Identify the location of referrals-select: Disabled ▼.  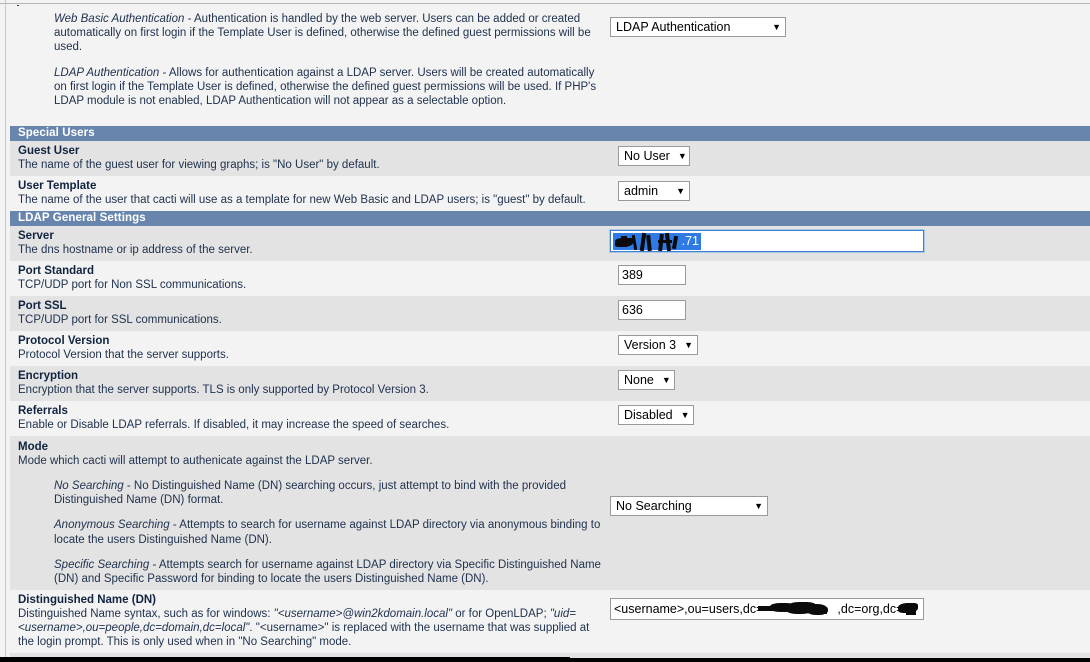
(656, 415).